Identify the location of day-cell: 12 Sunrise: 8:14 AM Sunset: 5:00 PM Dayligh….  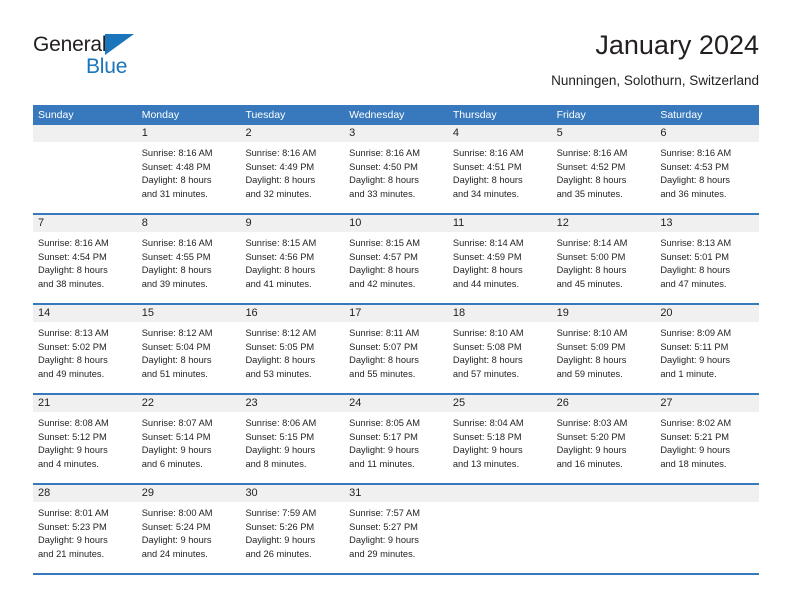
(603, 259).